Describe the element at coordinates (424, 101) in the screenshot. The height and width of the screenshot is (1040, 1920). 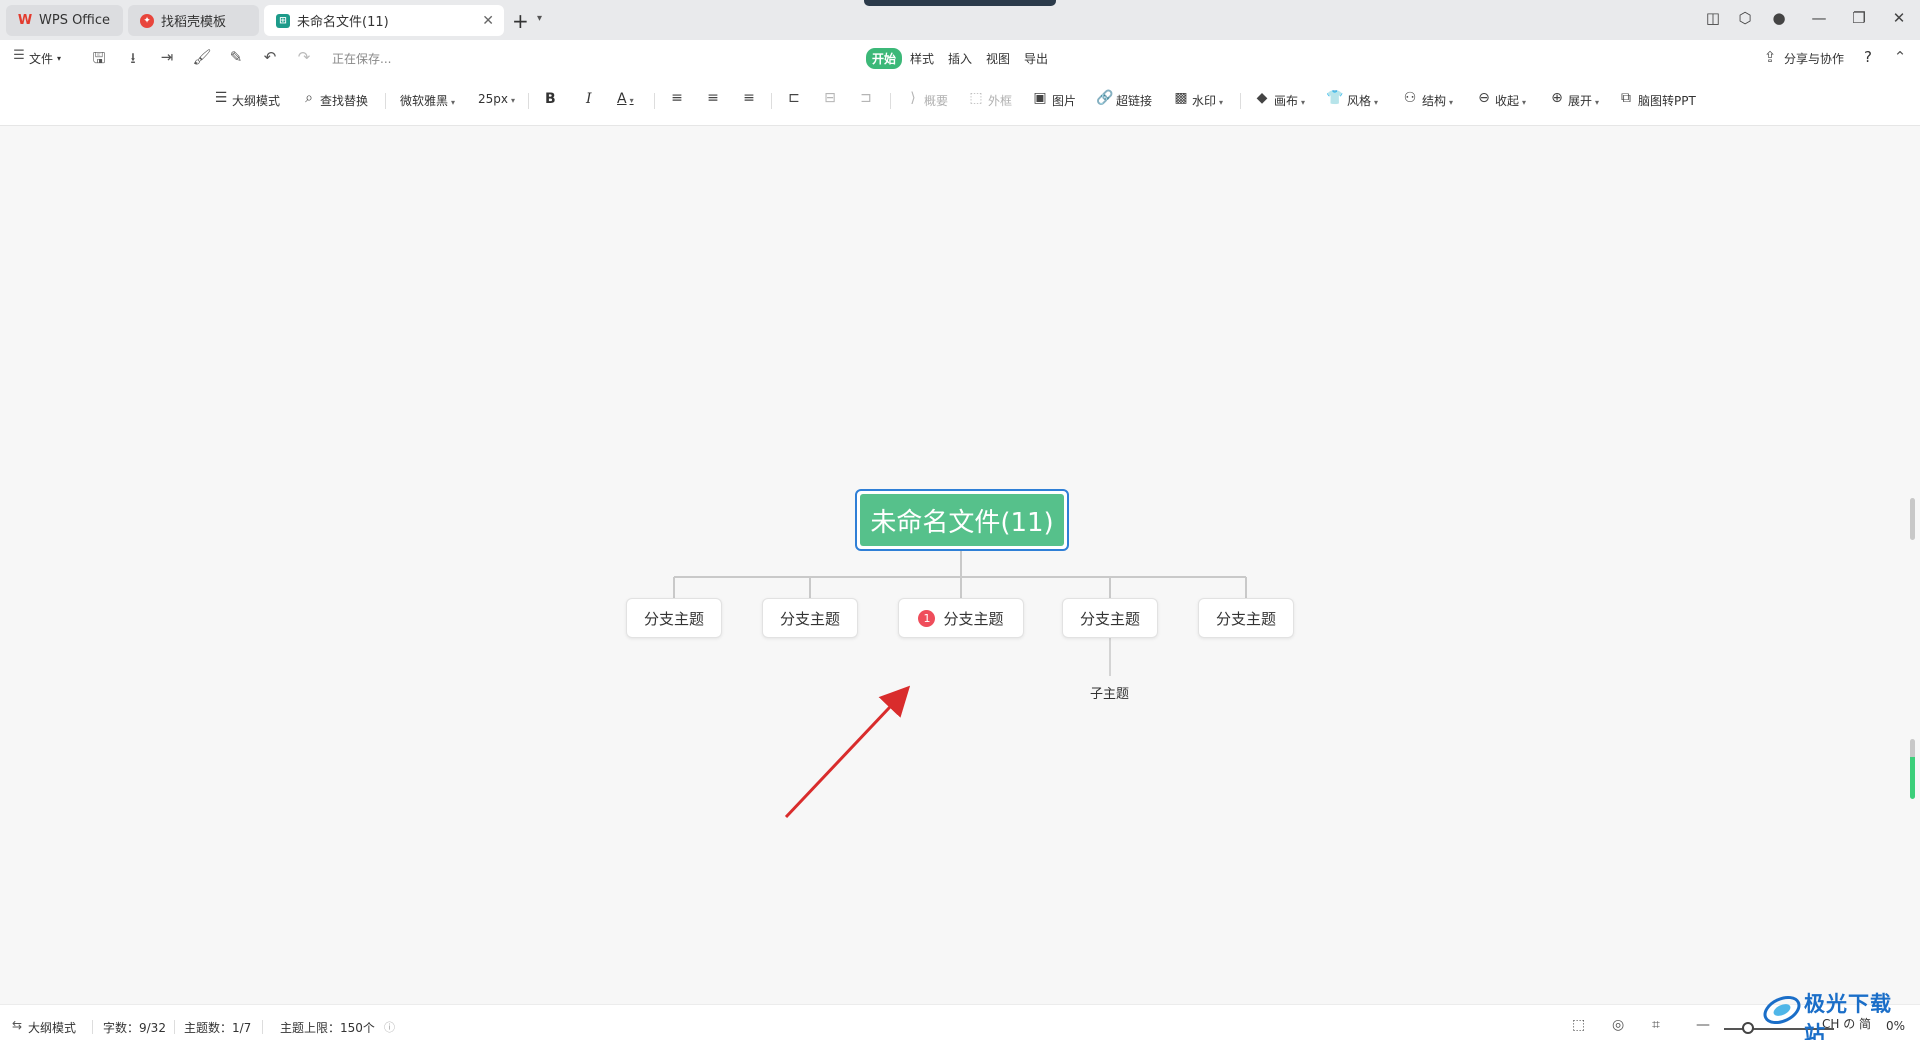
I see `font-family-value: 微软雅黑` at that location.